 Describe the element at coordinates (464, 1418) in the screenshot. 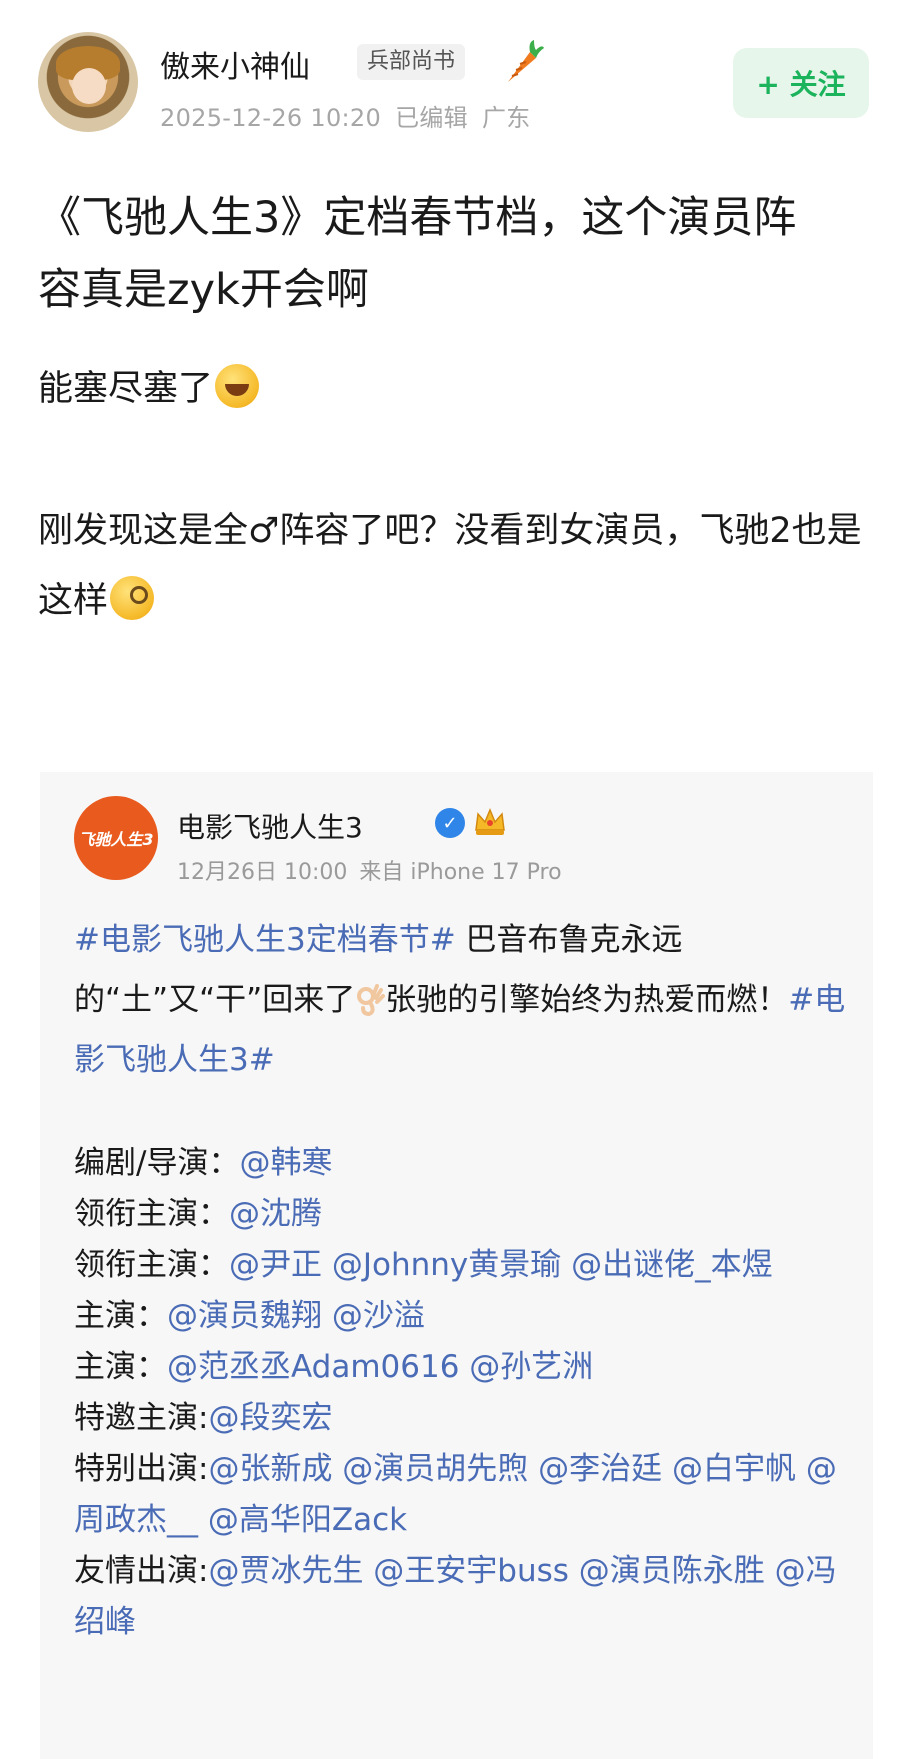

I see `credit-row: 特邀主演:@段奕宏` at that location.